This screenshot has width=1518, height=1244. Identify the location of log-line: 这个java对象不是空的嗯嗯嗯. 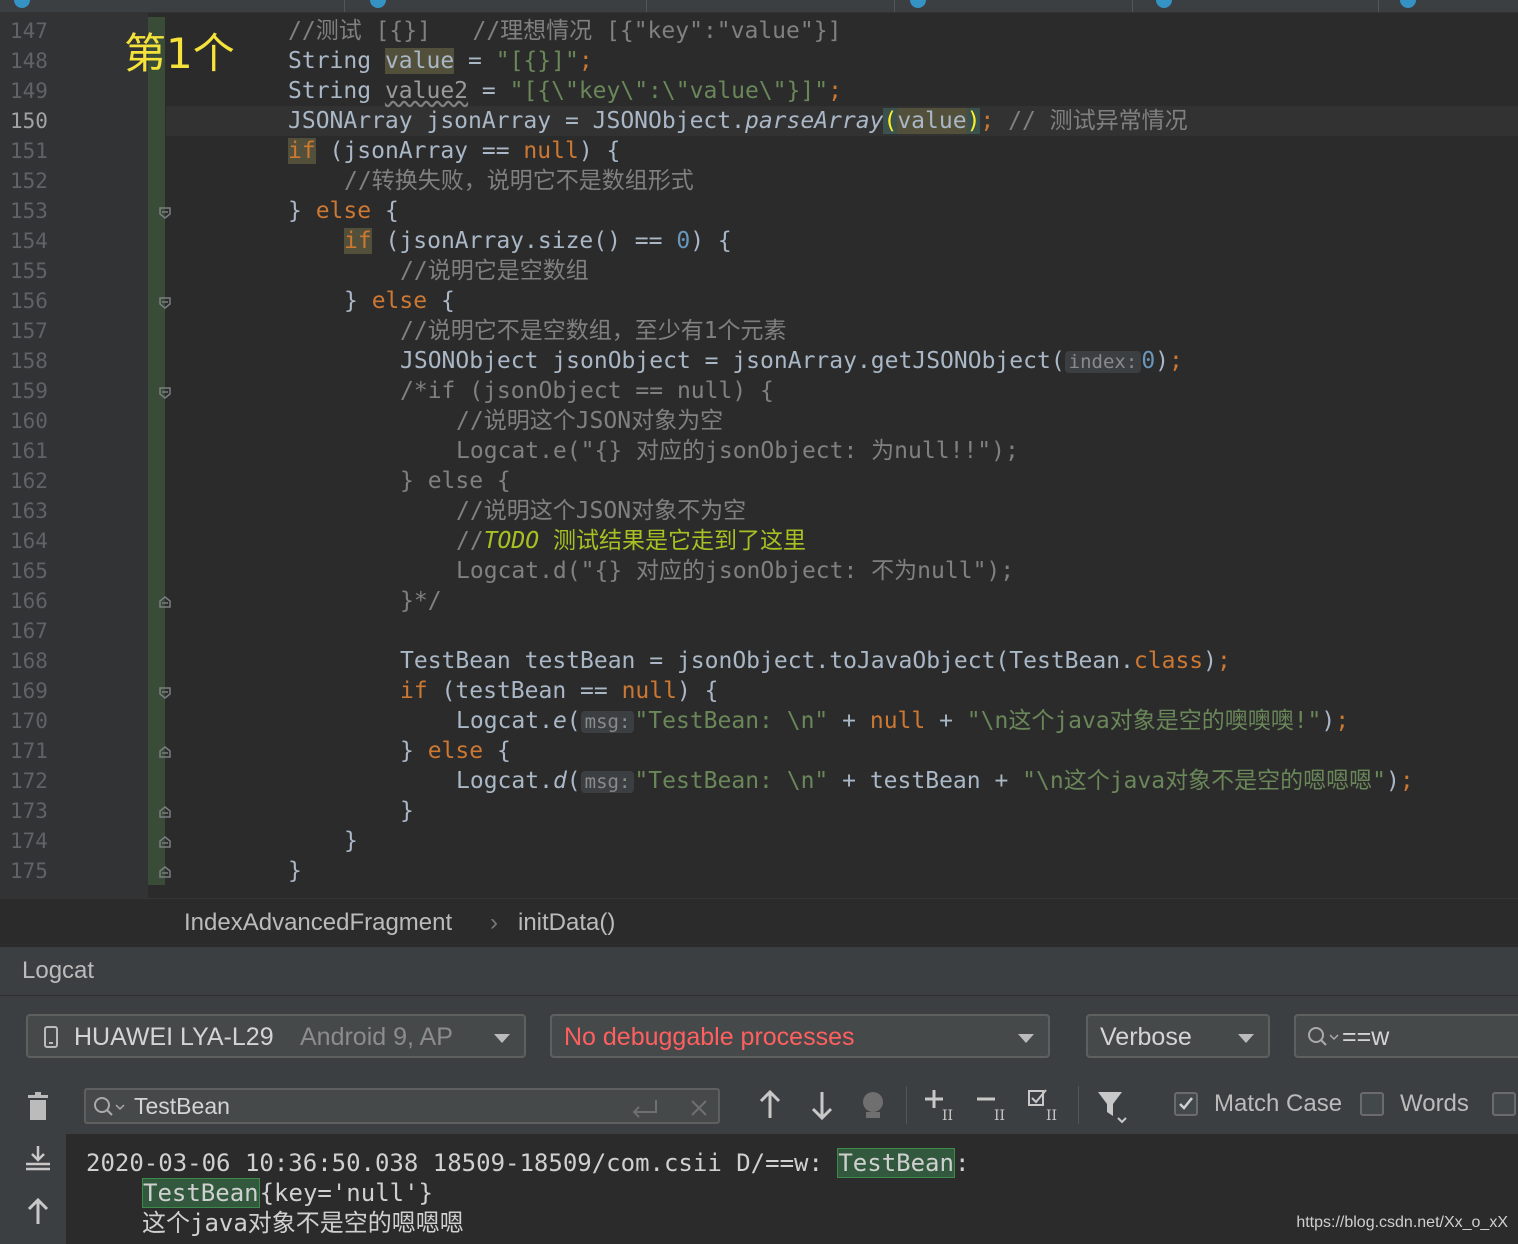
(303, 1223).